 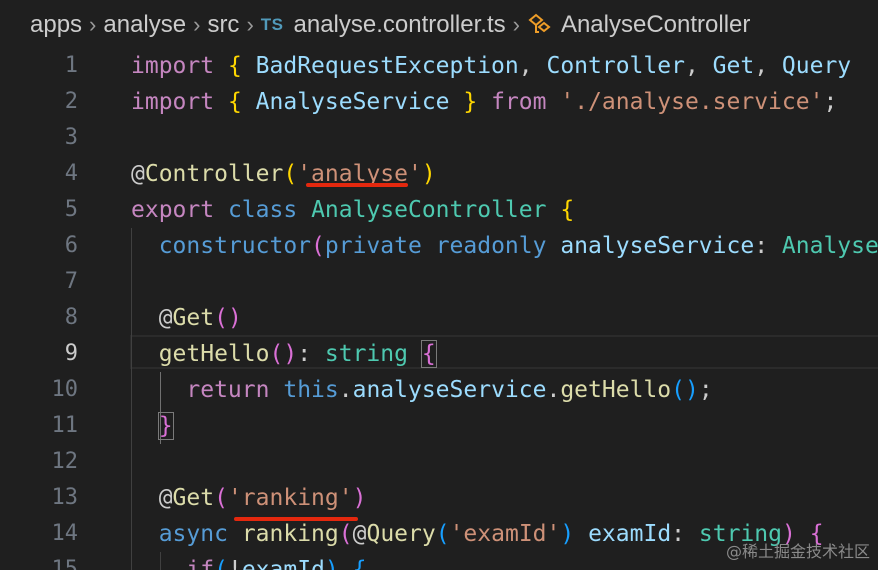 I want to click on code-text: }, so click(x=152, y=426).